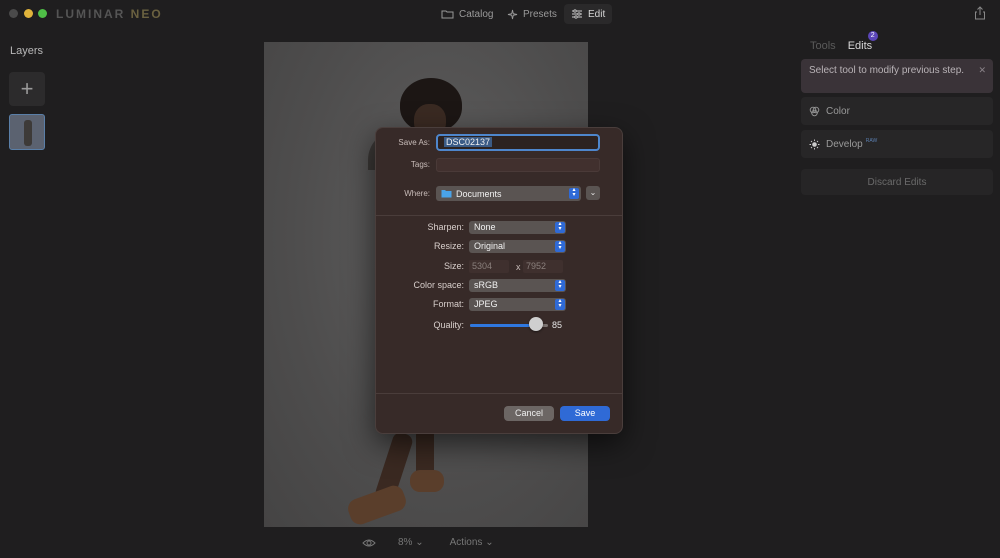 This screenshot has width=1000, height=558. Describe the element at coordinates (27, 132) in the screenshot. I see `layer-thumbnail` at that location.